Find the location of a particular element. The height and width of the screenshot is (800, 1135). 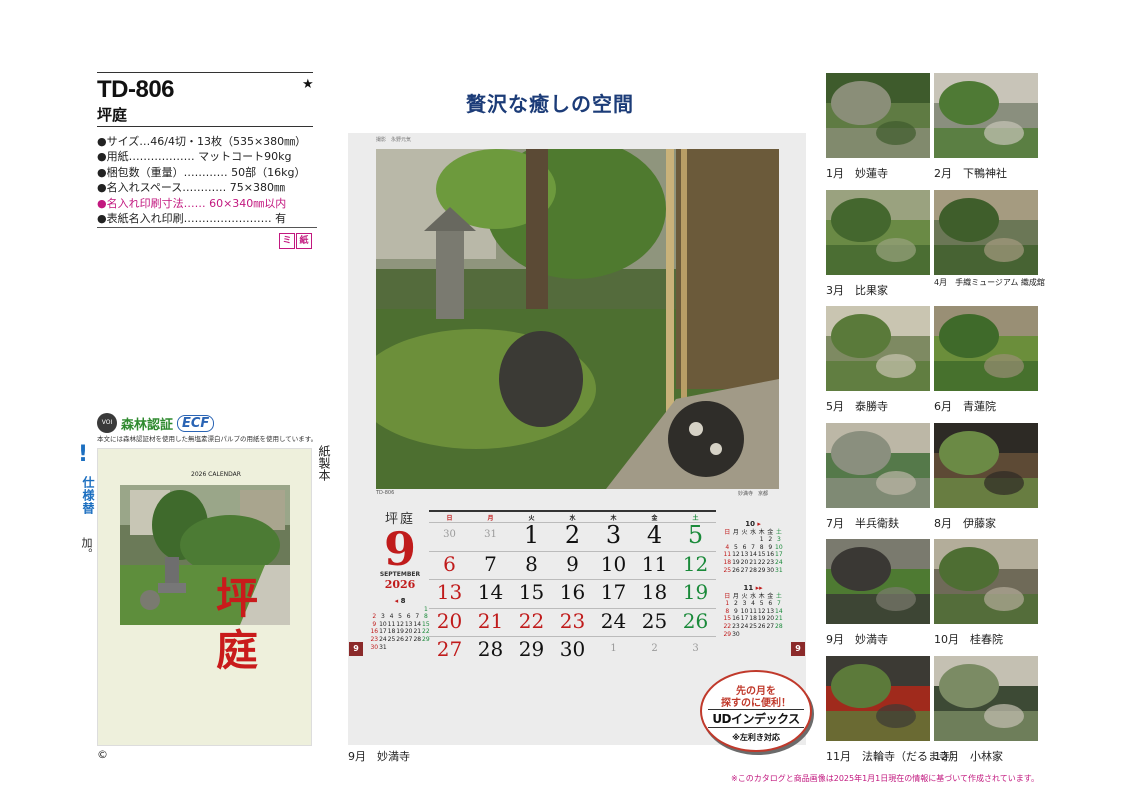

mini-calendar-day: 11 is located at coordinates (391, 624).